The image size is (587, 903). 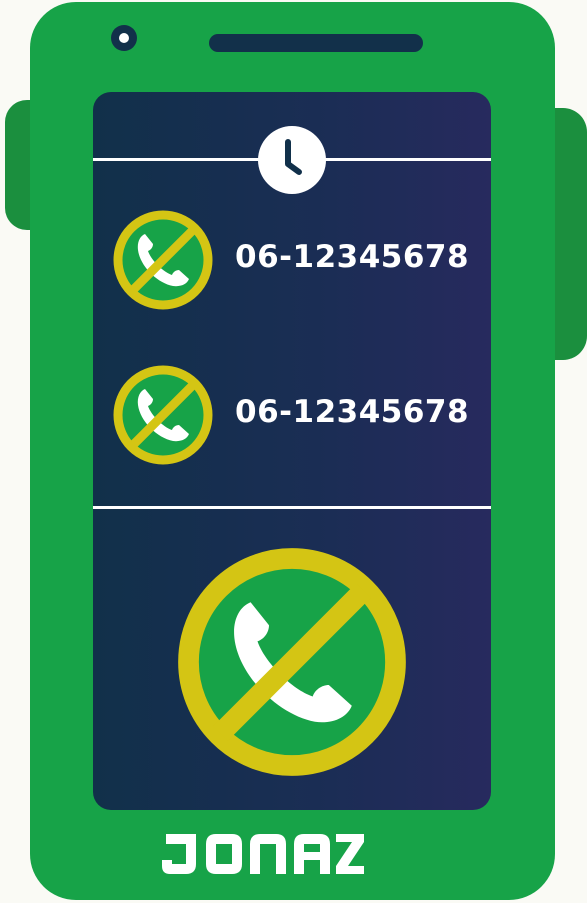 What do you see at coordinates (292, 507) in the screenshot?
I see `divider-bottom` at bounding box center [292, 507].